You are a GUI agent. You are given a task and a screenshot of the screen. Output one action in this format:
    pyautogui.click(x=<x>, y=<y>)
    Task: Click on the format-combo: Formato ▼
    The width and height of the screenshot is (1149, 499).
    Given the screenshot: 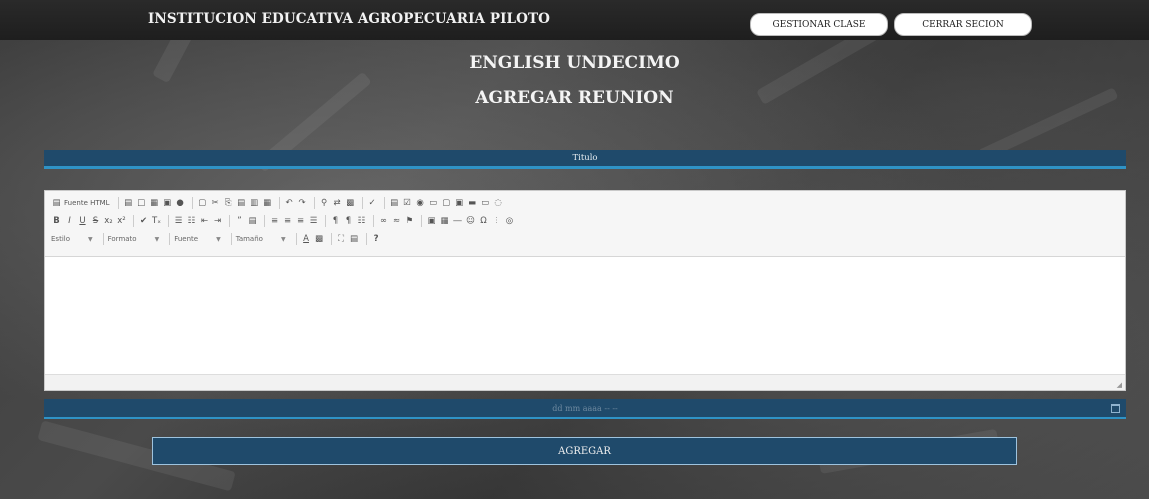 What is the action you would take?
    pyautogui.click(x=134, y=239)
    